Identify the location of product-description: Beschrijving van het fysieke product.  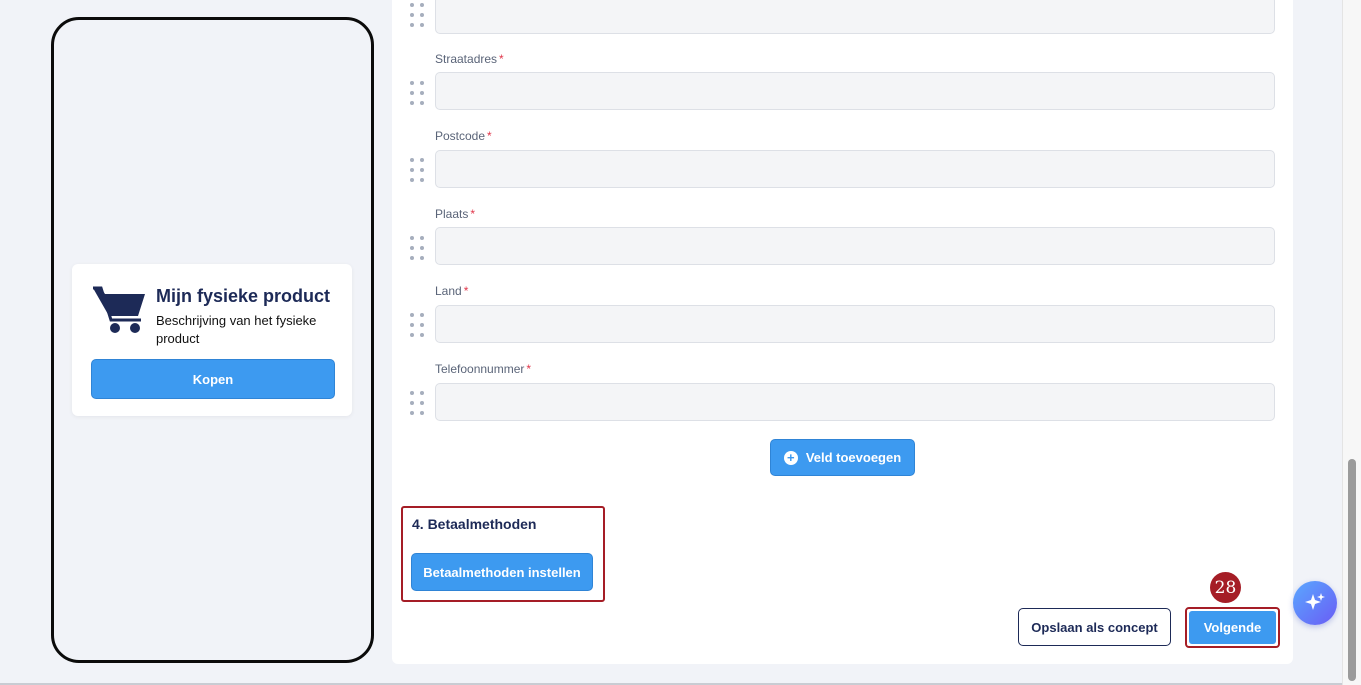
(236, 329).